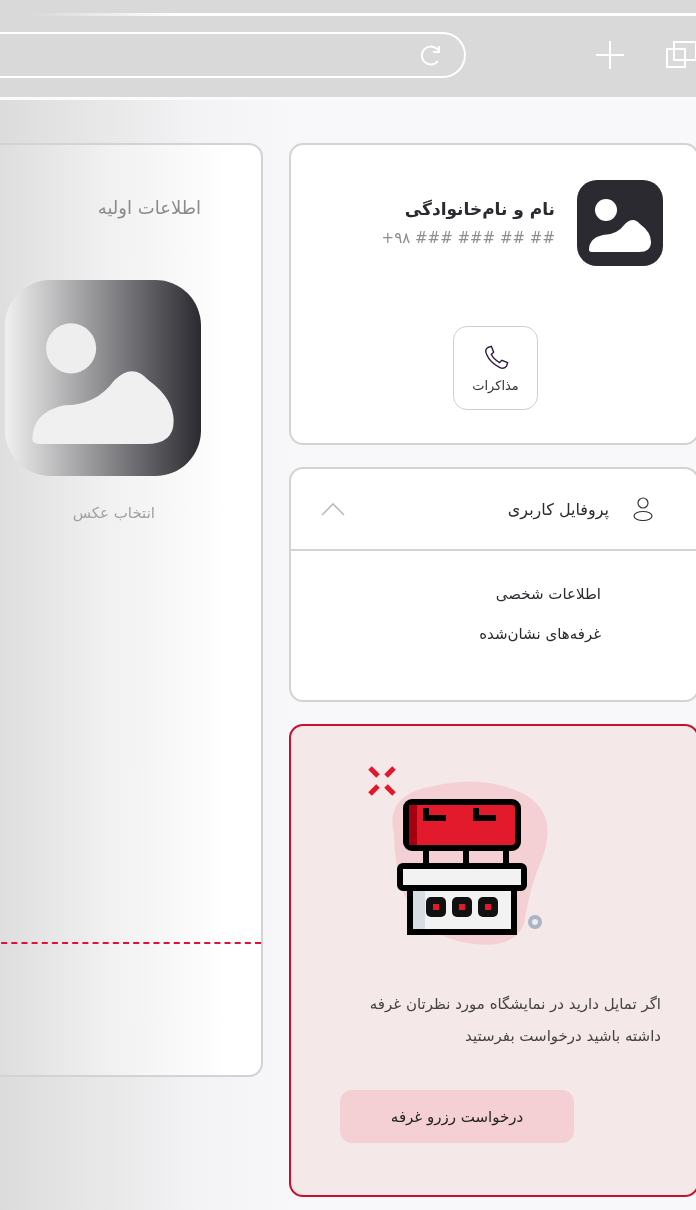 The width and height of the screenshot is (696, 1210). What do you see at coordinates (540, 634) in the screenshot?
I see `menu-item: غرفه‌های نشان‌شده` at bounding box center [540, 634].